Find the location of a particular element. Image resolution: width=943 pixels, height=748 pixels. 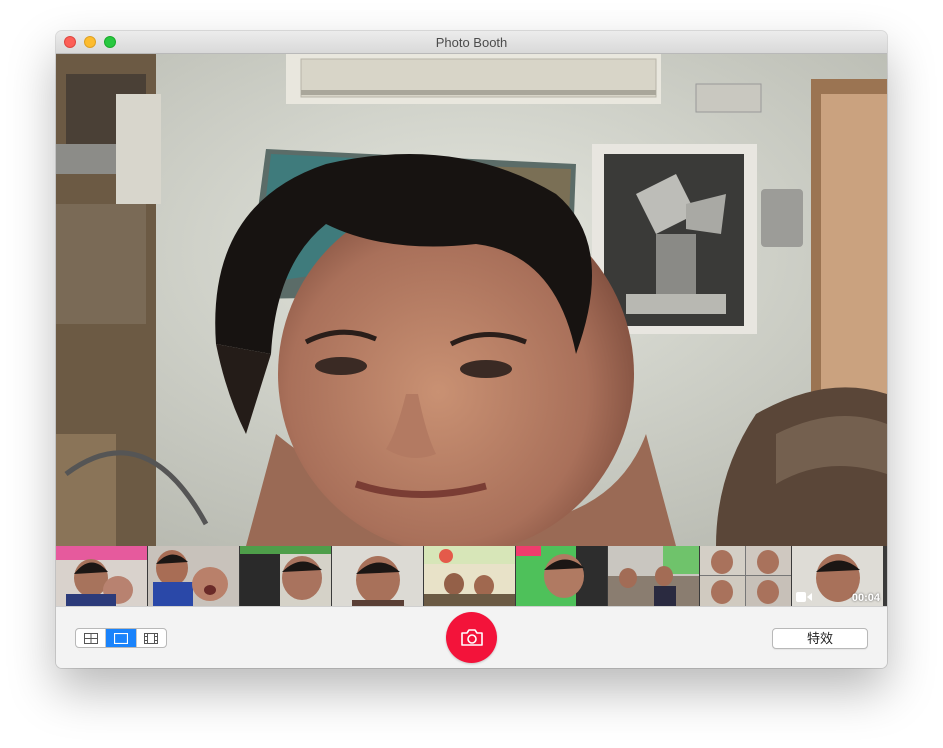

window-title: Photo Booth is located at coordinates (471, 42).